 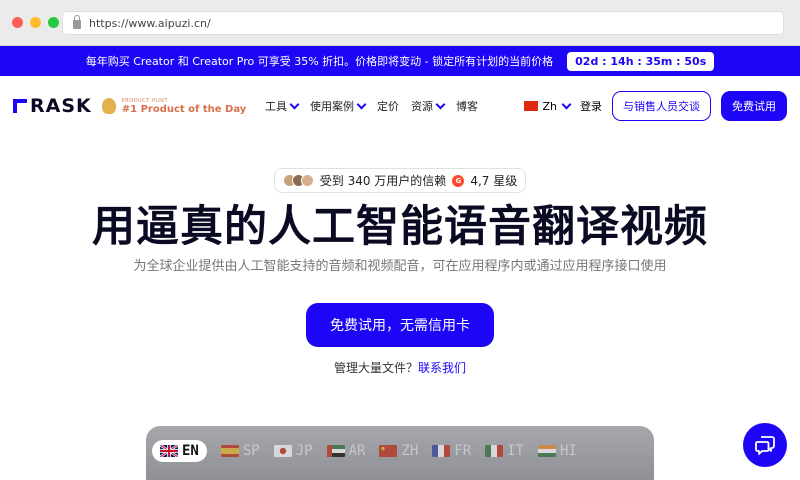 I want to click on india-flag-icon, so click(x=547, y=451).